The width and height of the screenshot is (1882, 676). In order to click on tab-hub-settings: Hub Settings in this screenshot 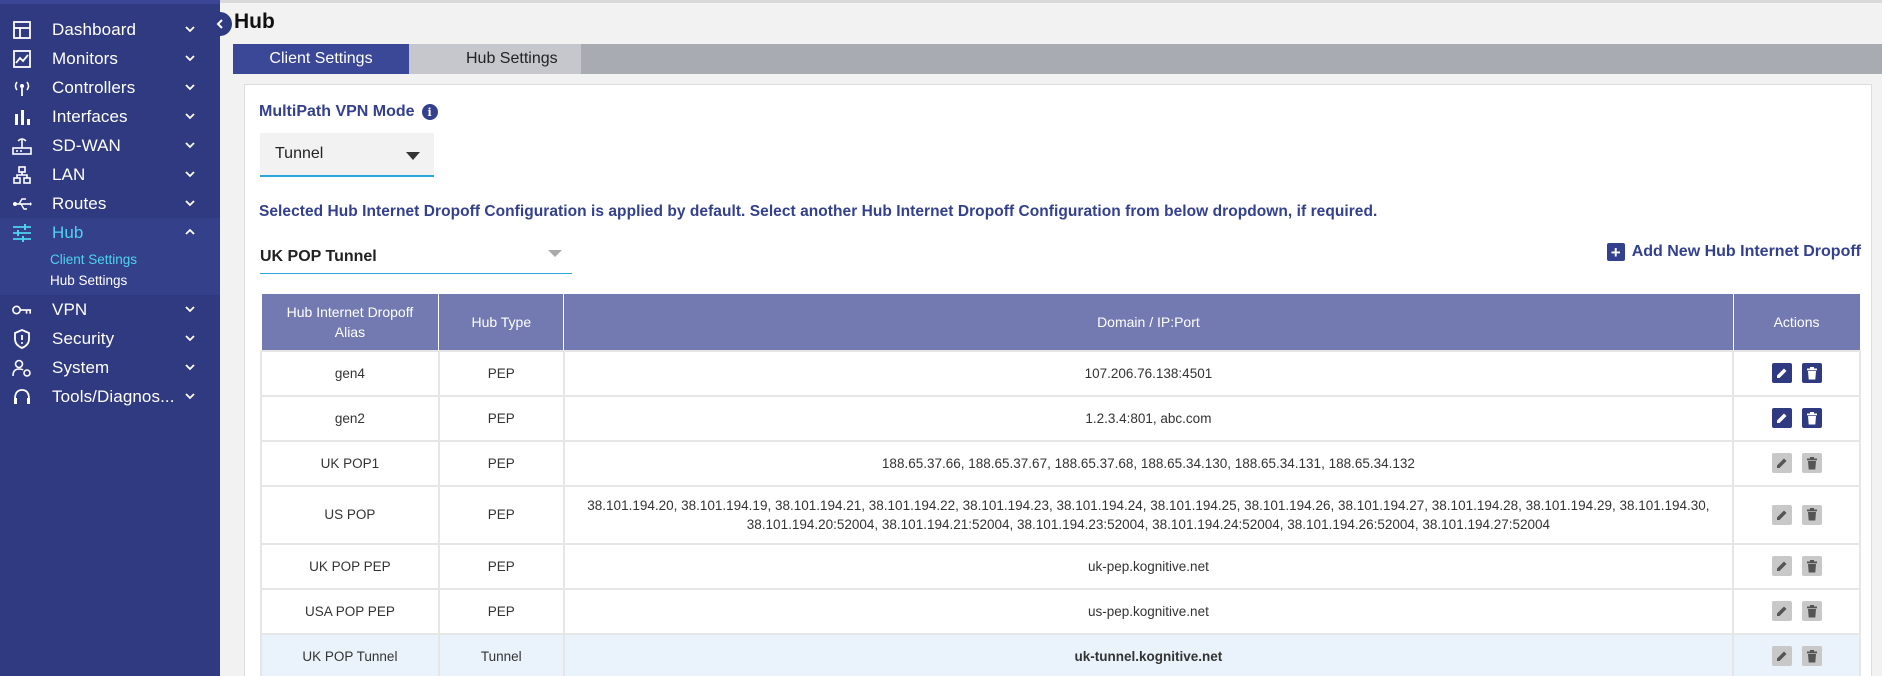, I will do `click(495, 59)`.